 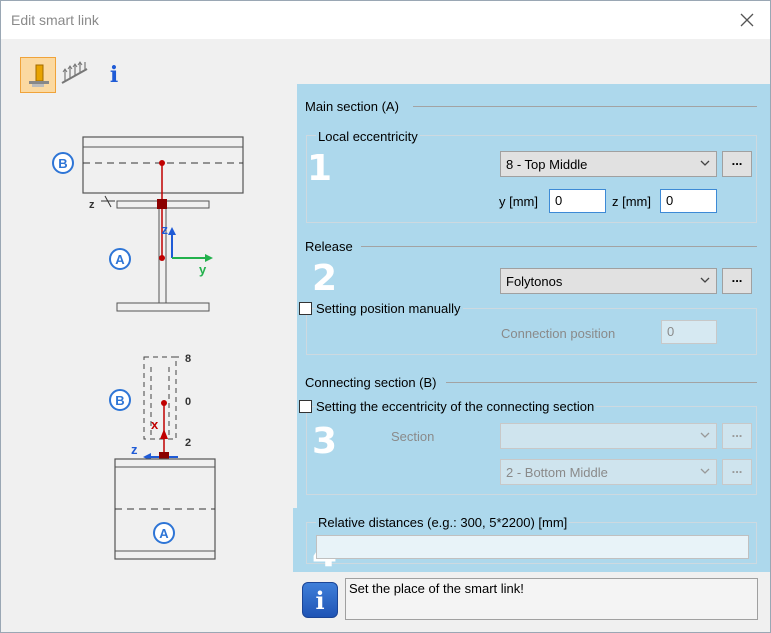 I want to click on relative-distances-input, so click(x=532, y=547).